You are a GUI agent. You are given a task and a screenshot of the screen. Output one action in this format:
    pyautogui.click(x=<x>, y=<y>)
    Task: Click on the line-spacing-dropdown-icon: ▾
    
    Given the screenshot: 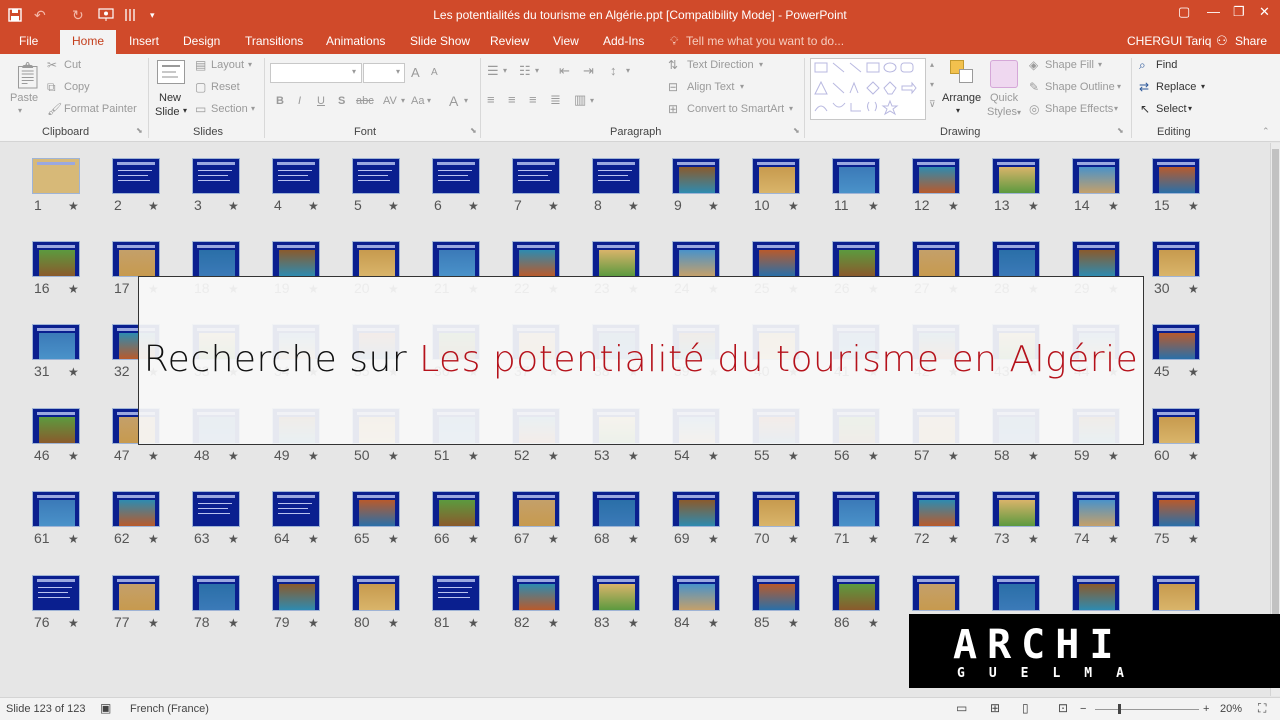 What is the action you would take?
    pyautogui.click(x=628, y=70)
    